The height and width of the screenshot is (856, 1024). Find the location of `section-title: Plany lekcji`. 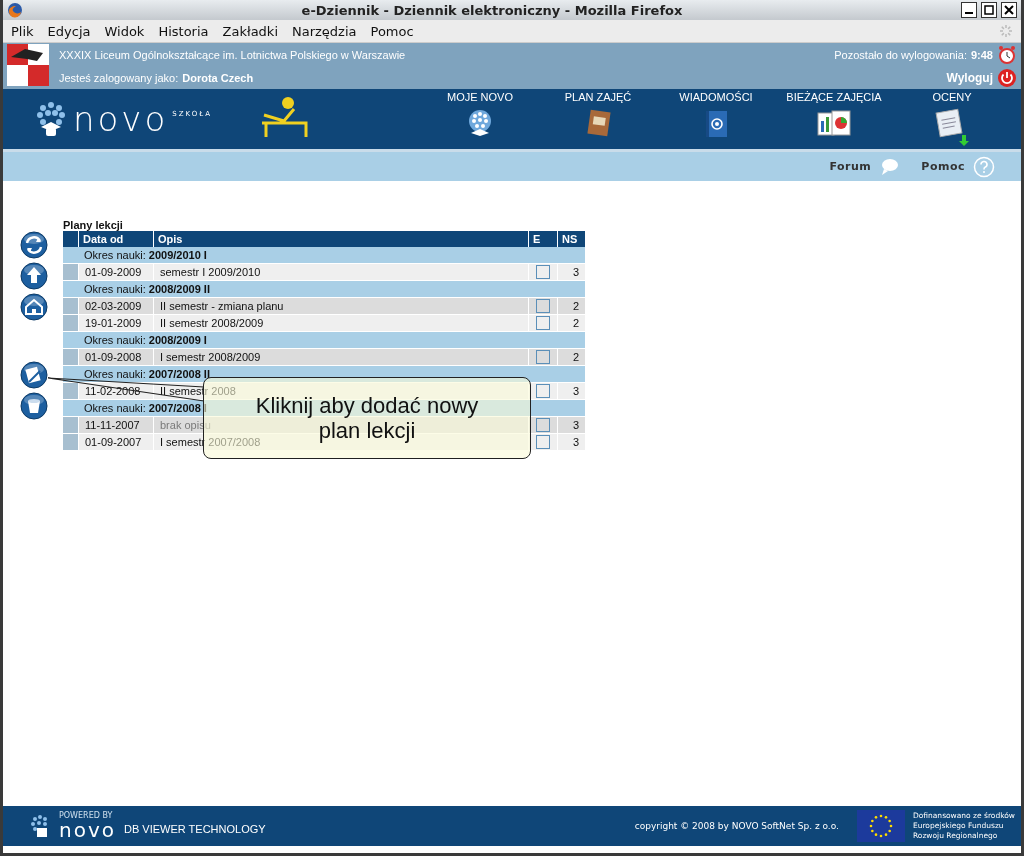

section-title: Plany lekcji is located at coordinates (93, 225).